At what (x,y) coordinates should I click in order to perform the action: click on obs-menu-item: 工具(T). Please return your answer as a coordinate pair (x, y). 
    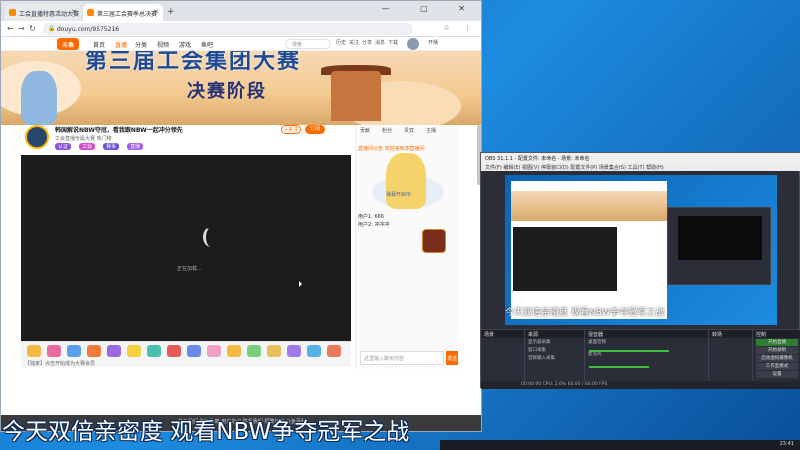
    Looking at the image, I should click on (636, 168).